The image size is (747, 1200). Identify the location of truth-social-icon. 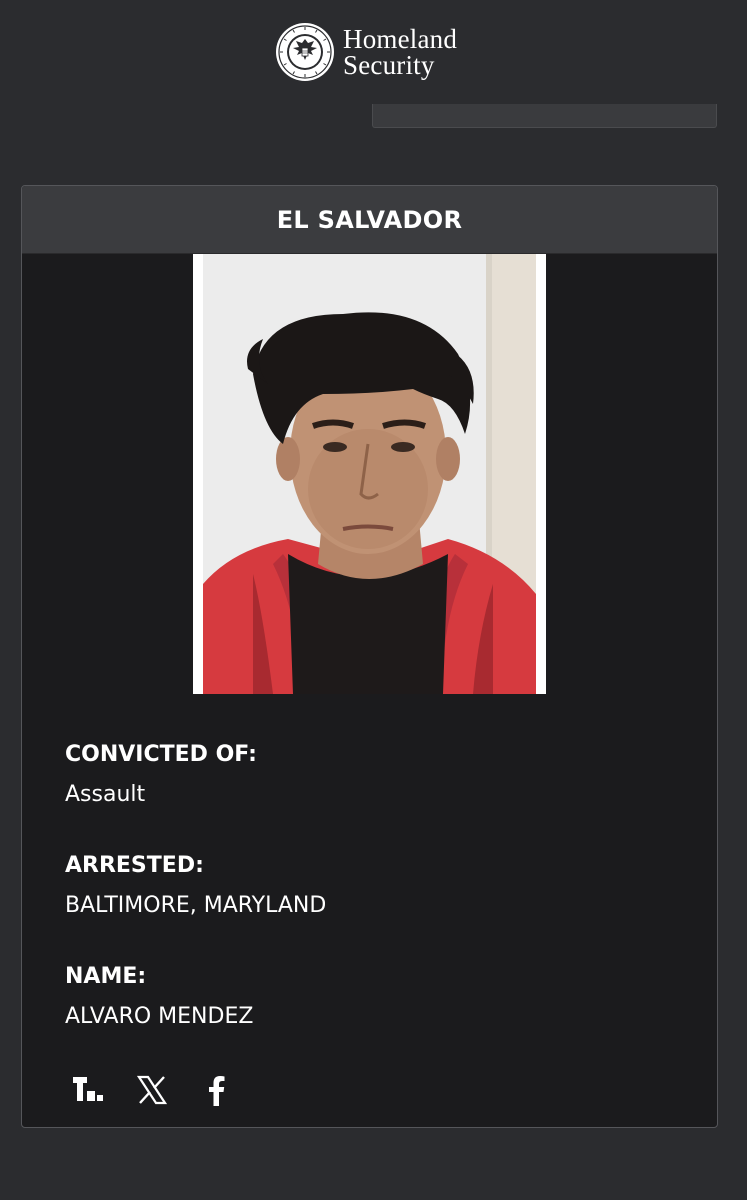
(88, 1090).